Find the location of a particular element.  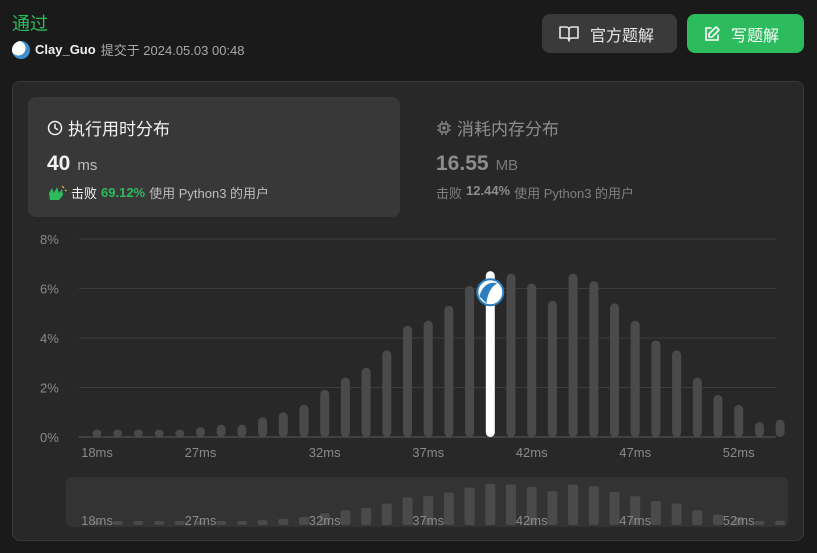

y-tick-label: 6% is located at coordinates (49, 289).